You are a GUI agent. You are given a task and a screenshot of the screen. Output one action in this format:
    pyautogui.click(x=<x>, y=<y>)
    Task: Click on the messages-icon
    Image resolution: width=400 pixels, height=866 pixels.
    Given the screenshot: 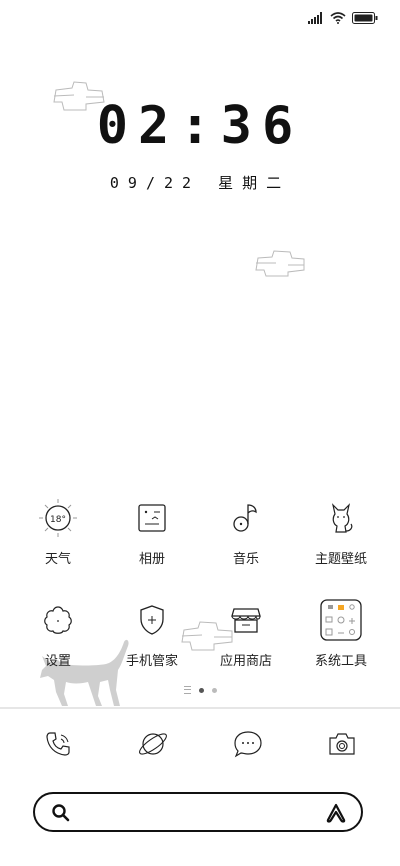 What is the action you would take?
    pyautogui.click(x=248, y=744)
    